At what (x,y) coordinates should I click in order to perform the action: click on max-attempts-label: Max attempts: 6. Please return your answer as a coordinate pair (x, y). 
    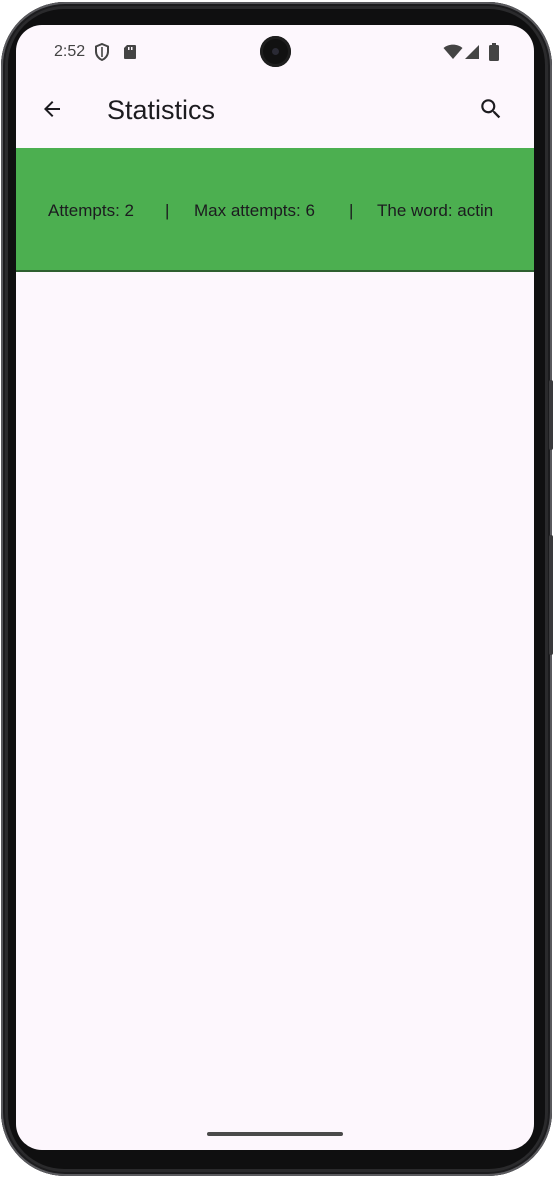
    Looking at the image, I should click on (254, 210).